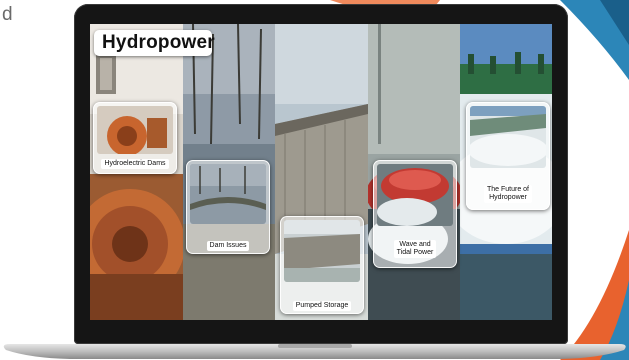 This screenshot has width=629, height=360. I want to click on page-title-box: Hydropower, so click(154, 43).